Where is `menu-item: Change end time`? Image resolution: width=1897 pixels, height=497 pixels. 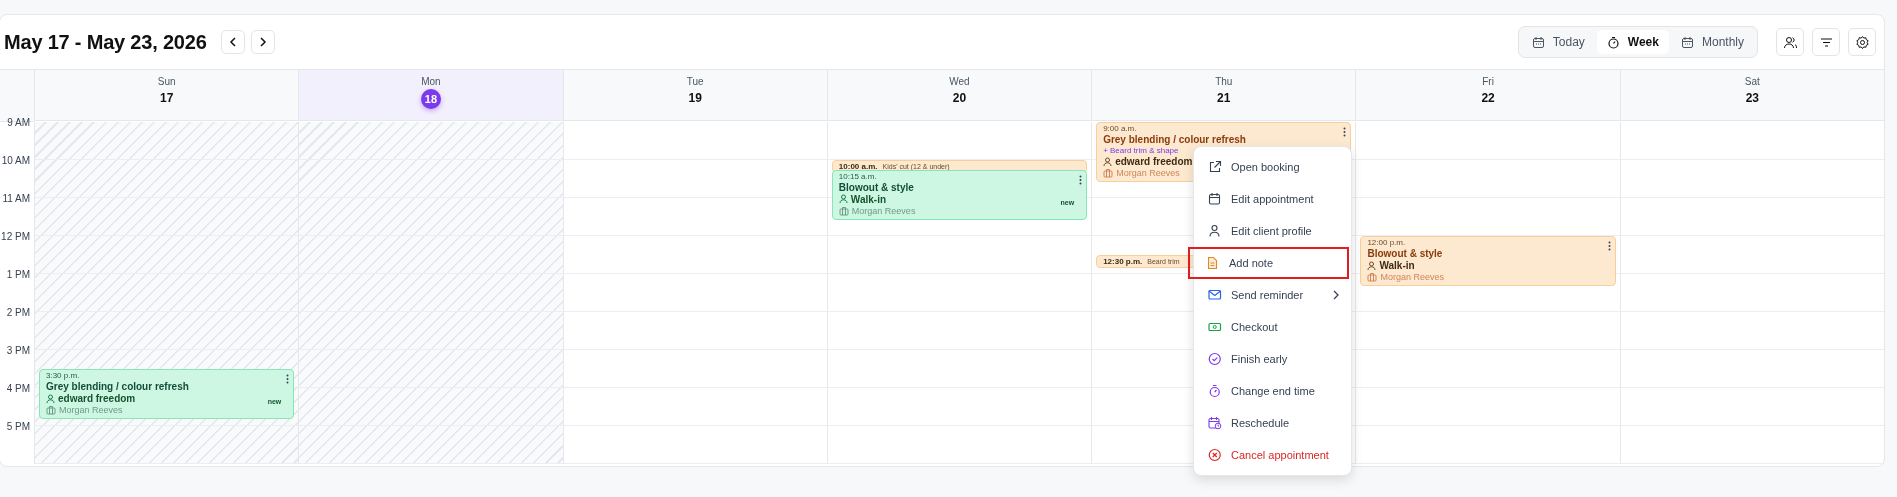 menu-item: Change end time is located at coordinates (1272, 391).